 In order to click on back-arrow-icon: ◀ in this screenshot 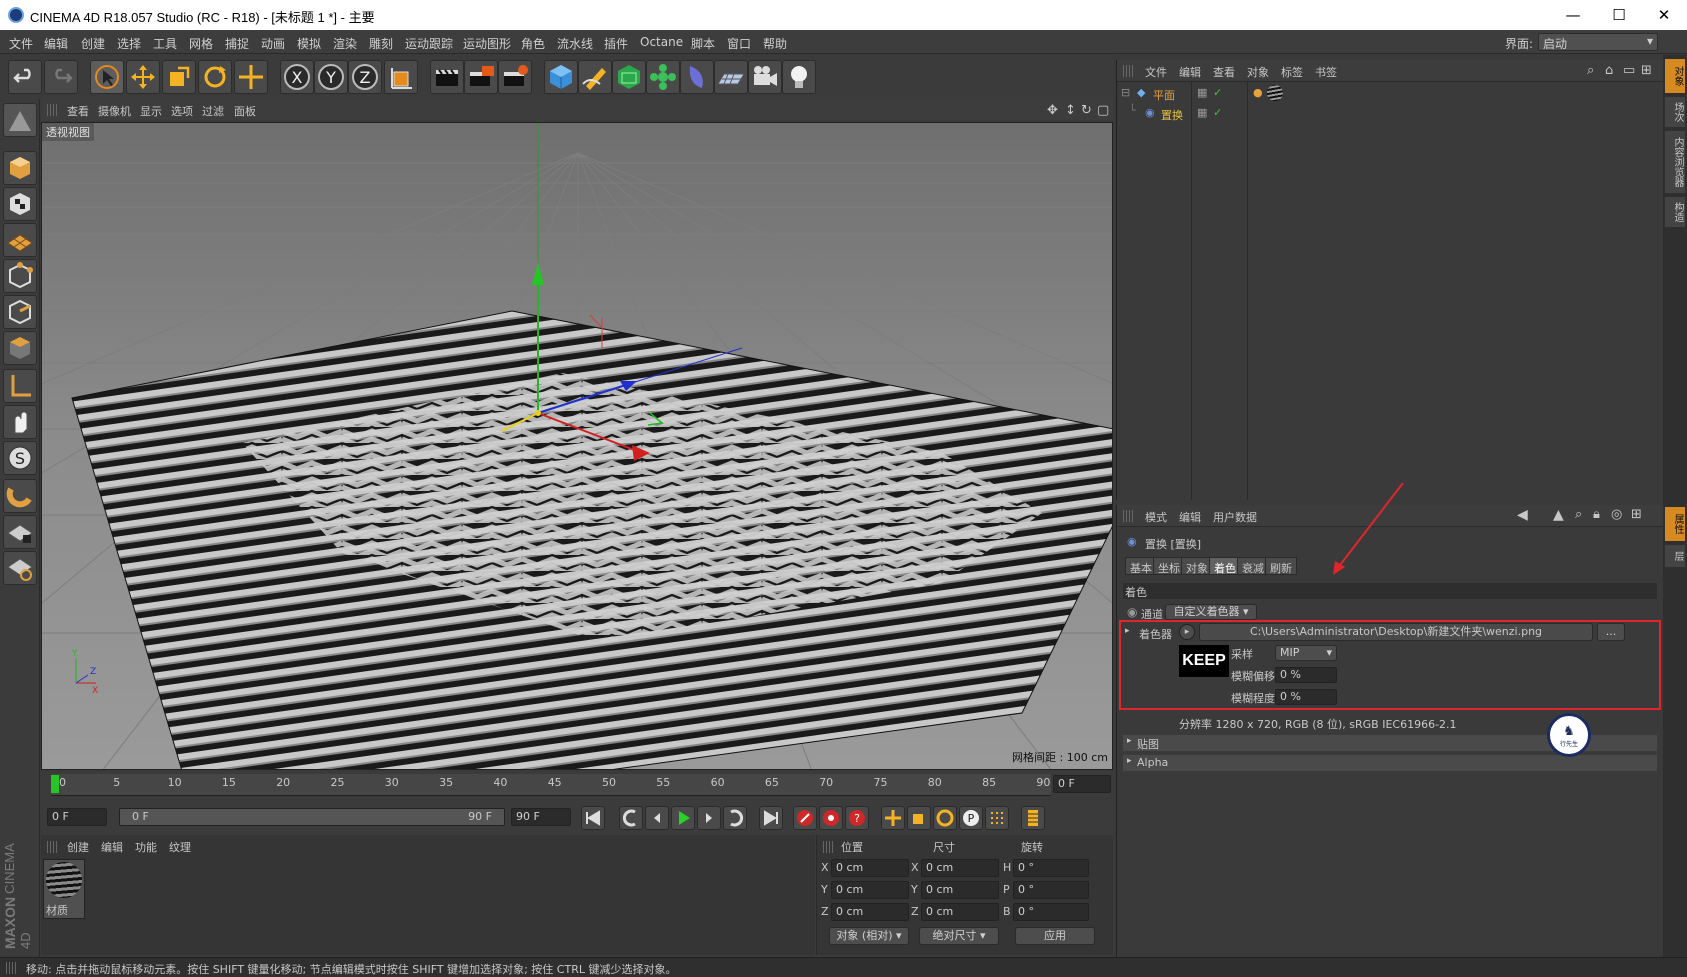, I will do `click(1522, 515)`.